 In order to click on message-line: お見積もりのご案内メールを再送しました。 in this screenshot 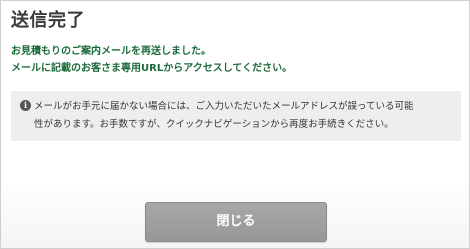, I will do `click(111, 51)`.